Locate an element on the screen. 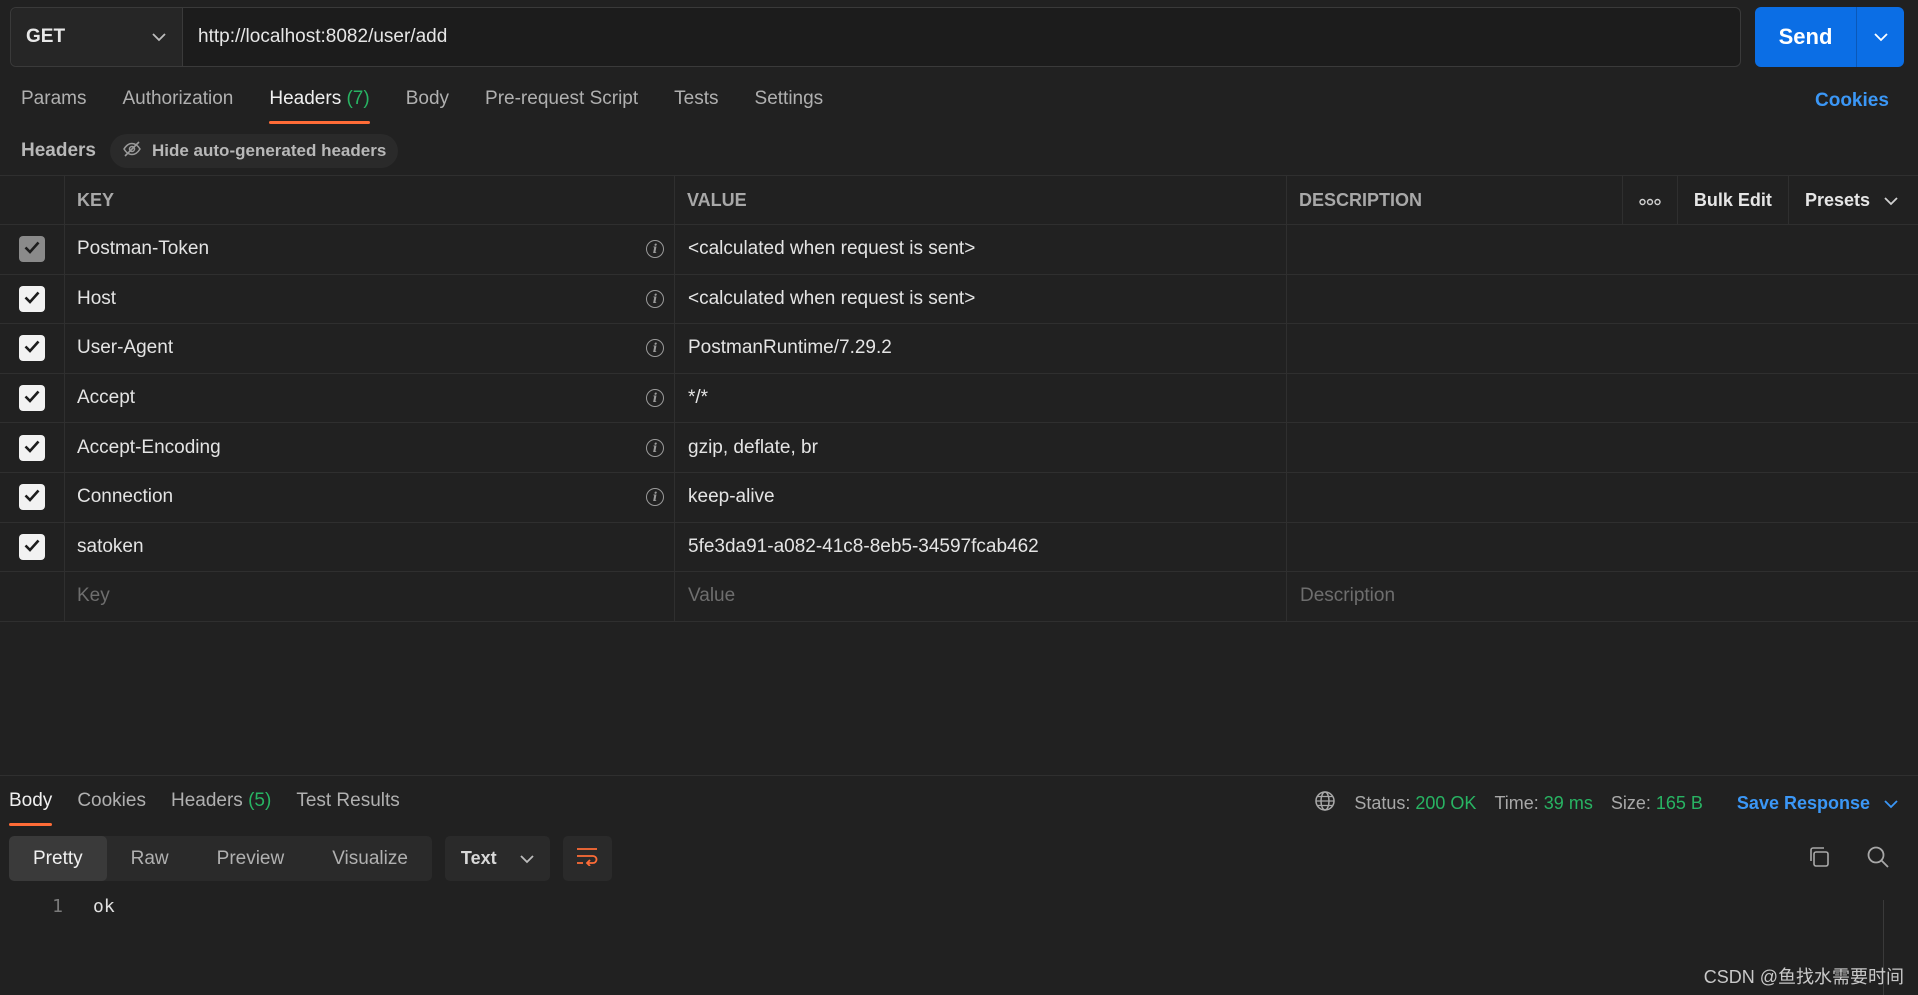  tab-settings: Settings is located at coordinates (789, 104).